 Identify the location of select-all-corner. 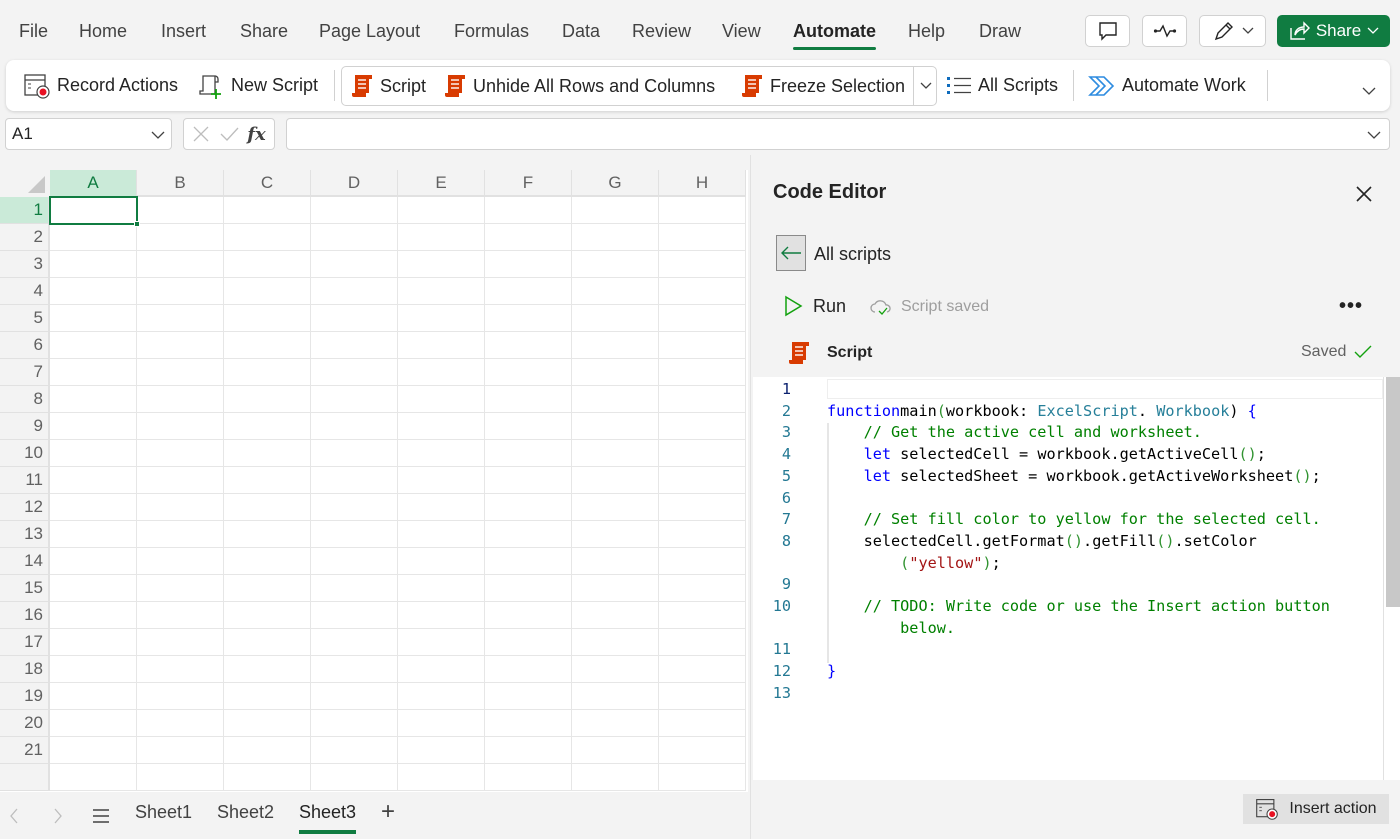
(25, 183).